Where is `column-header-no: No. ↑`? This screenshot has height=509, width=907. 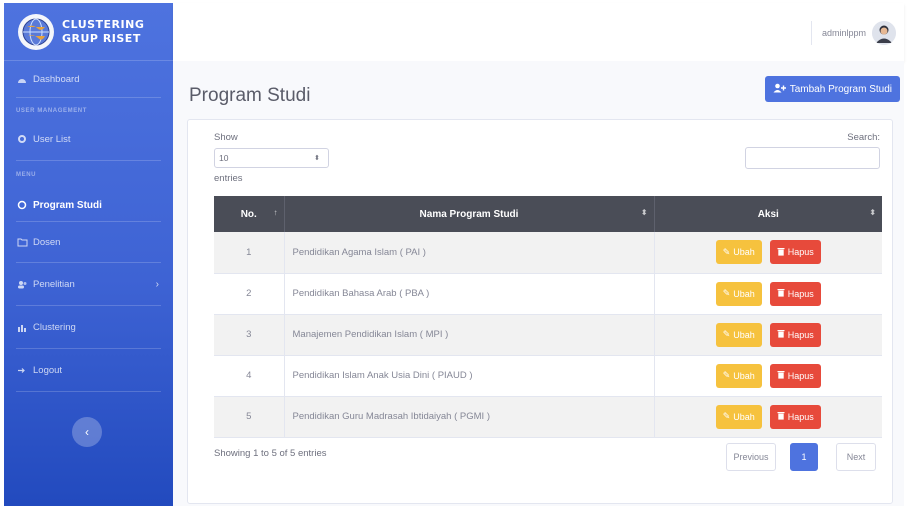 column-header-no: No. ↑ is located at coordinates (249, 214).